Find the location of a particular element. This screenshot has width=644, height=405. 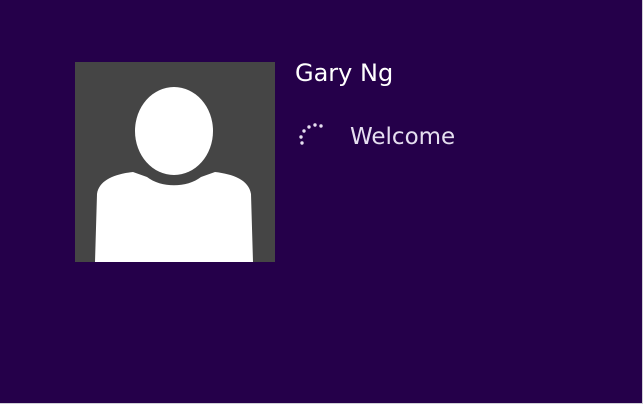

user-silhouette-icon is located at coordinates (174, 174).